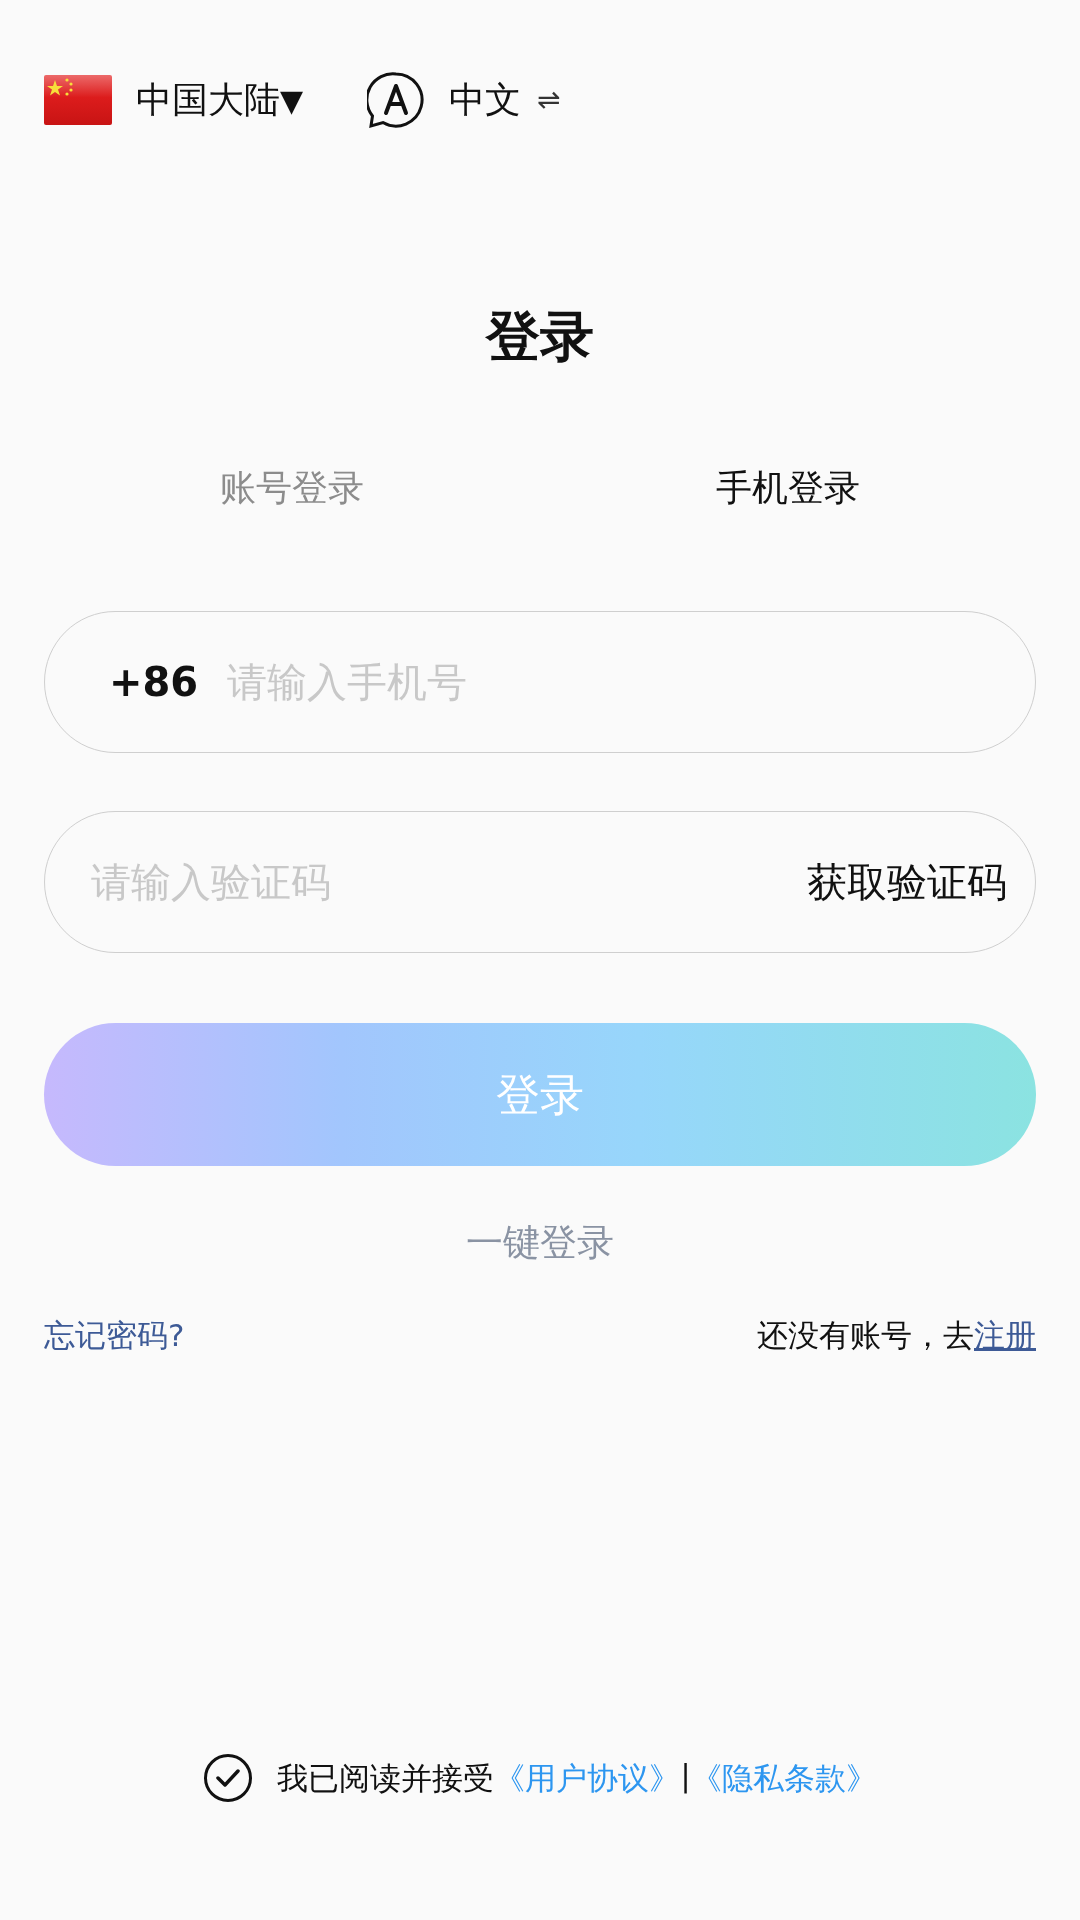 This screenshot has height=1920, width=1080. What do you see at coordinates (228, 1778) in the screenshot?
I see `agree-checkbox` at bounding box center [228, 1778].